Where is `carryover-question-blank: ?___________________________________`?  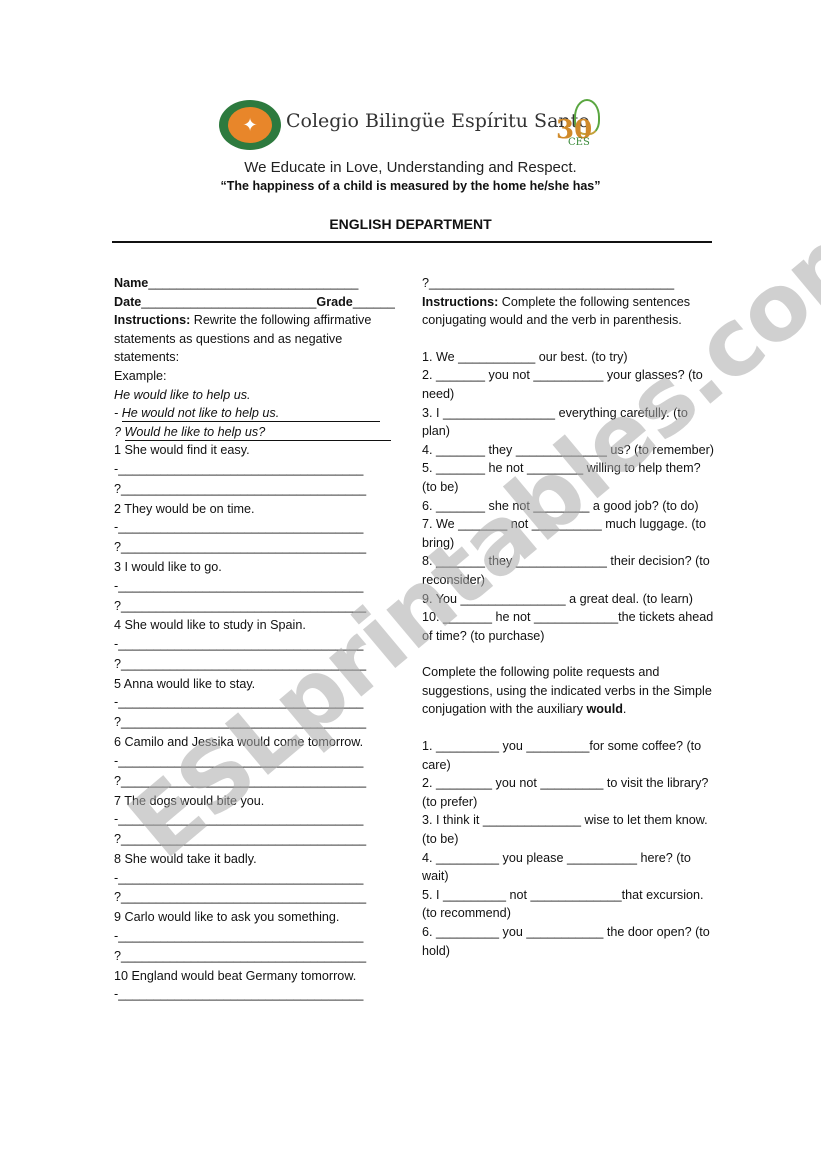
carryover-question-blank: ?___________________________________ is located at coordinates (569, 283).